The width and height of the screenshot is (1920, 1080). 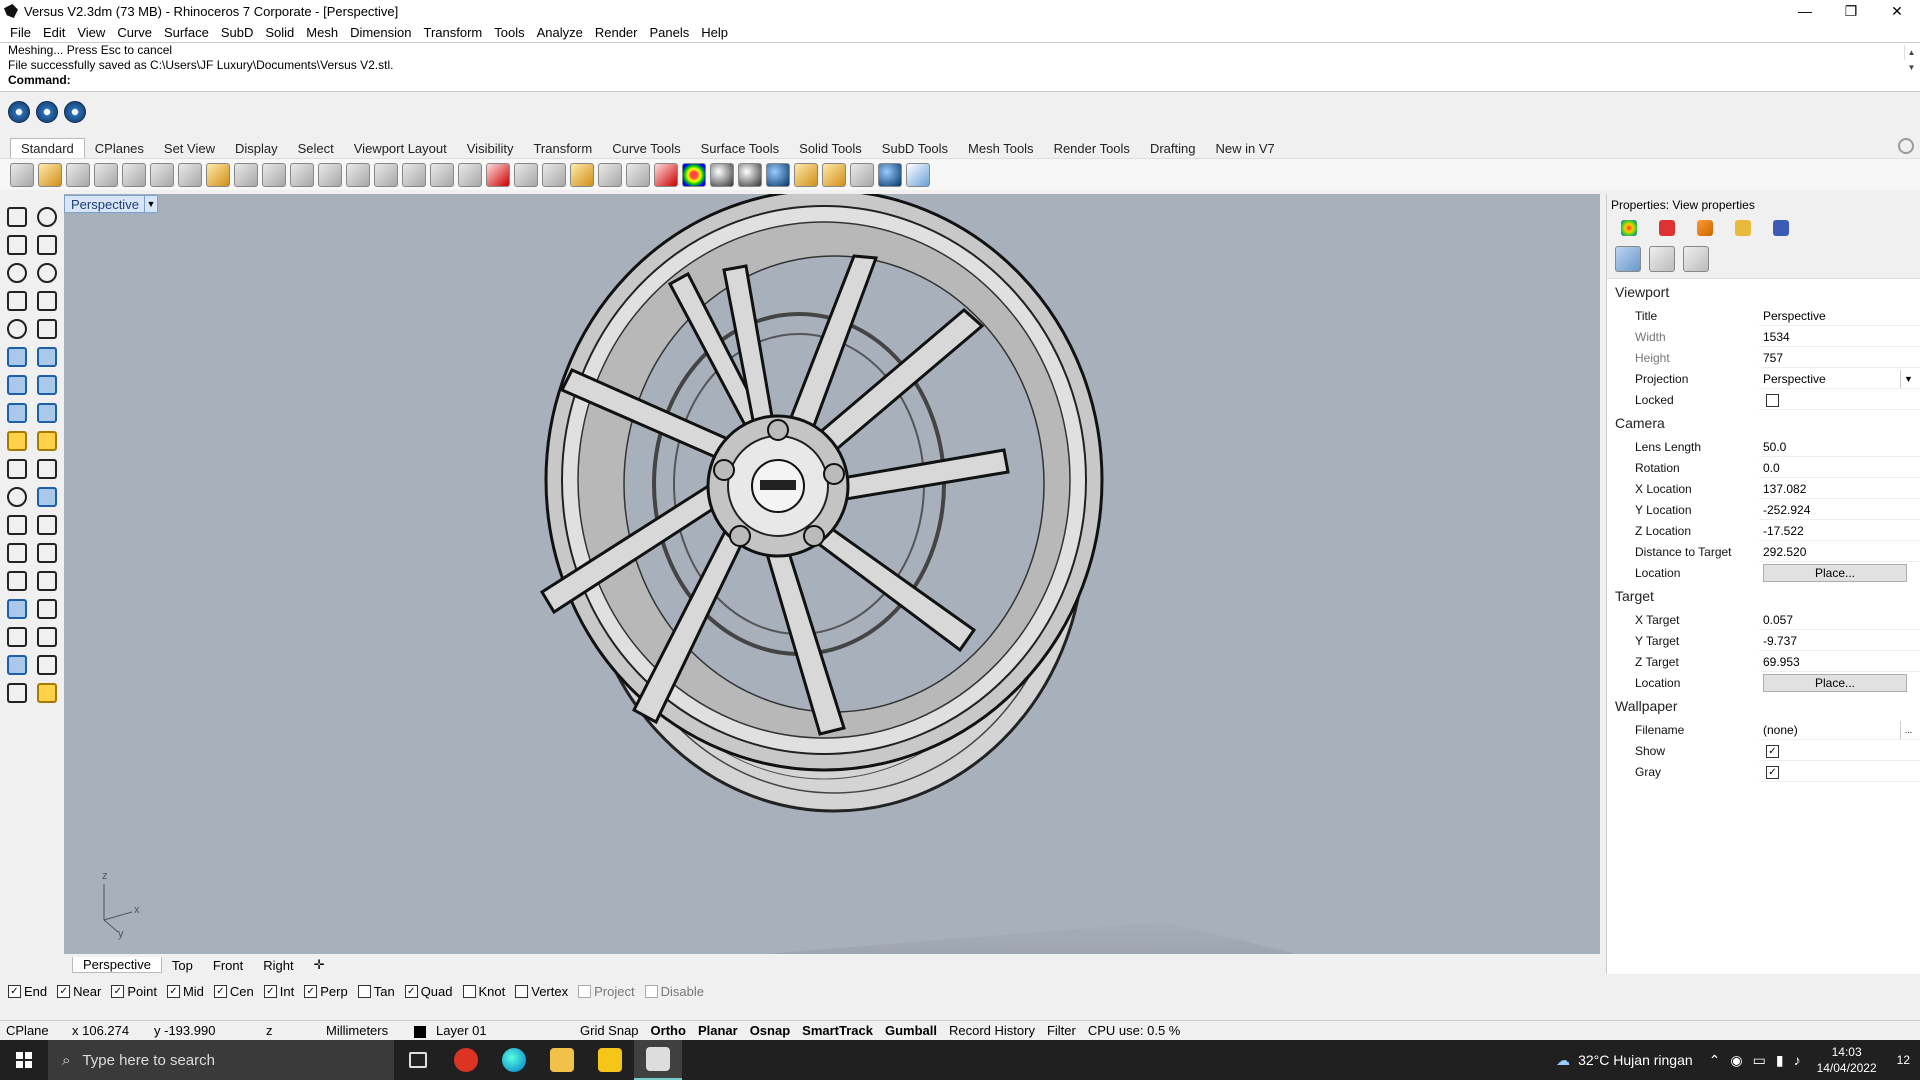 I want to click on ellipse-icon, so click(x=46, y=272).